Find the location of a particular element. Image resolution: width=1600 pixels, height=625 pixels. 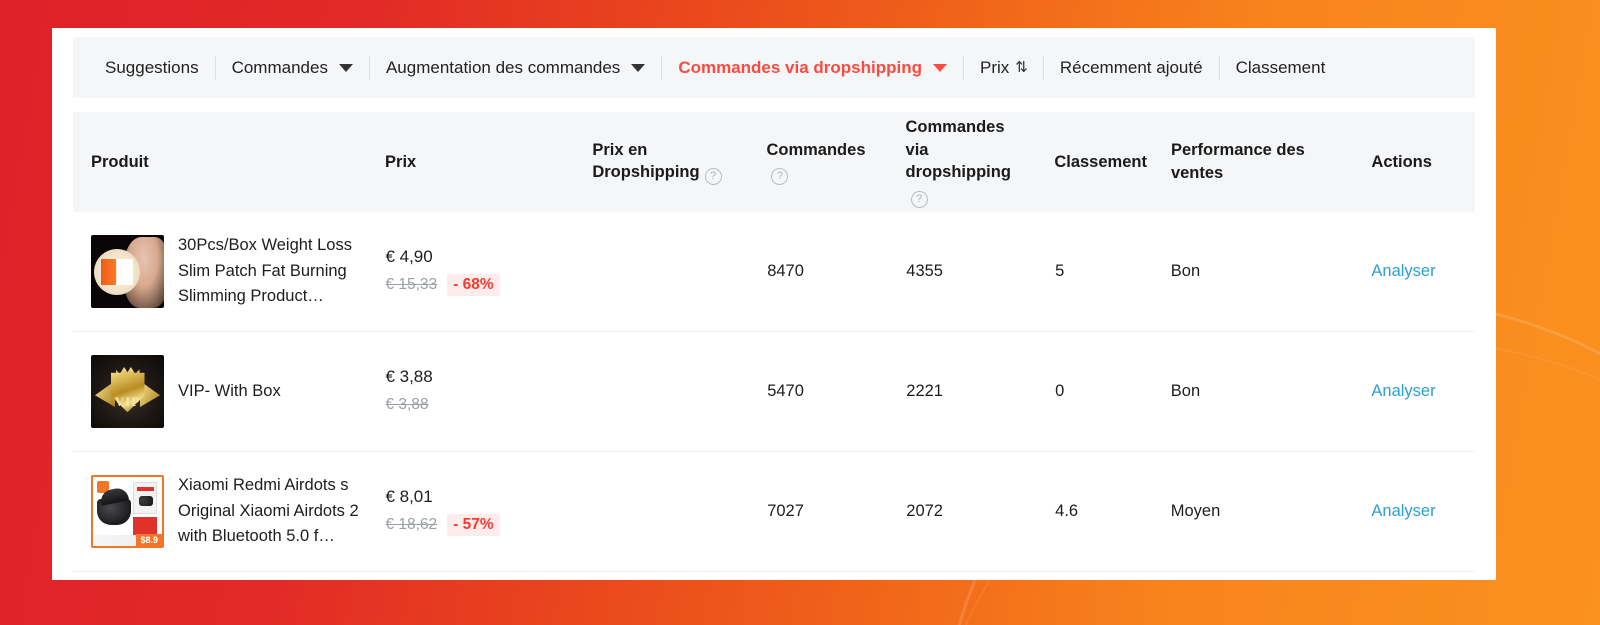

discount-badge: - 57% is located at coordinates (473, 525).